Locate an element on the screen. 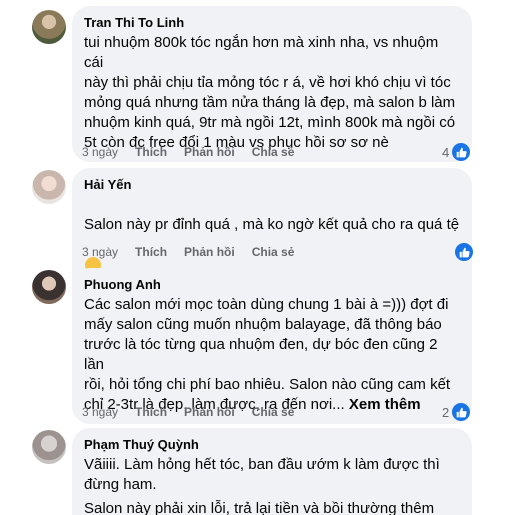 The width and height of the screenshot is (530, 515). reaction-summary is located at coordinates (464, 252).